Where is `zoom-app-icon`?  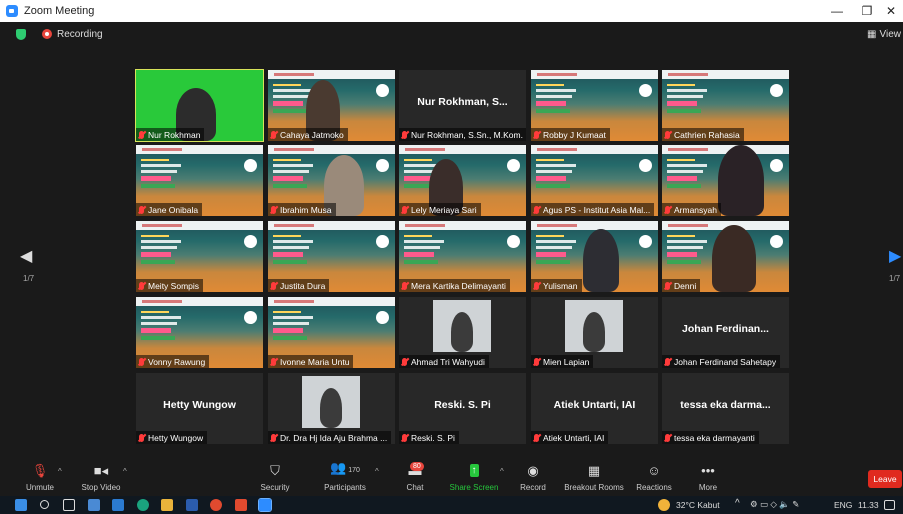
zoom-app-icon is located at coordinates (12, 11).